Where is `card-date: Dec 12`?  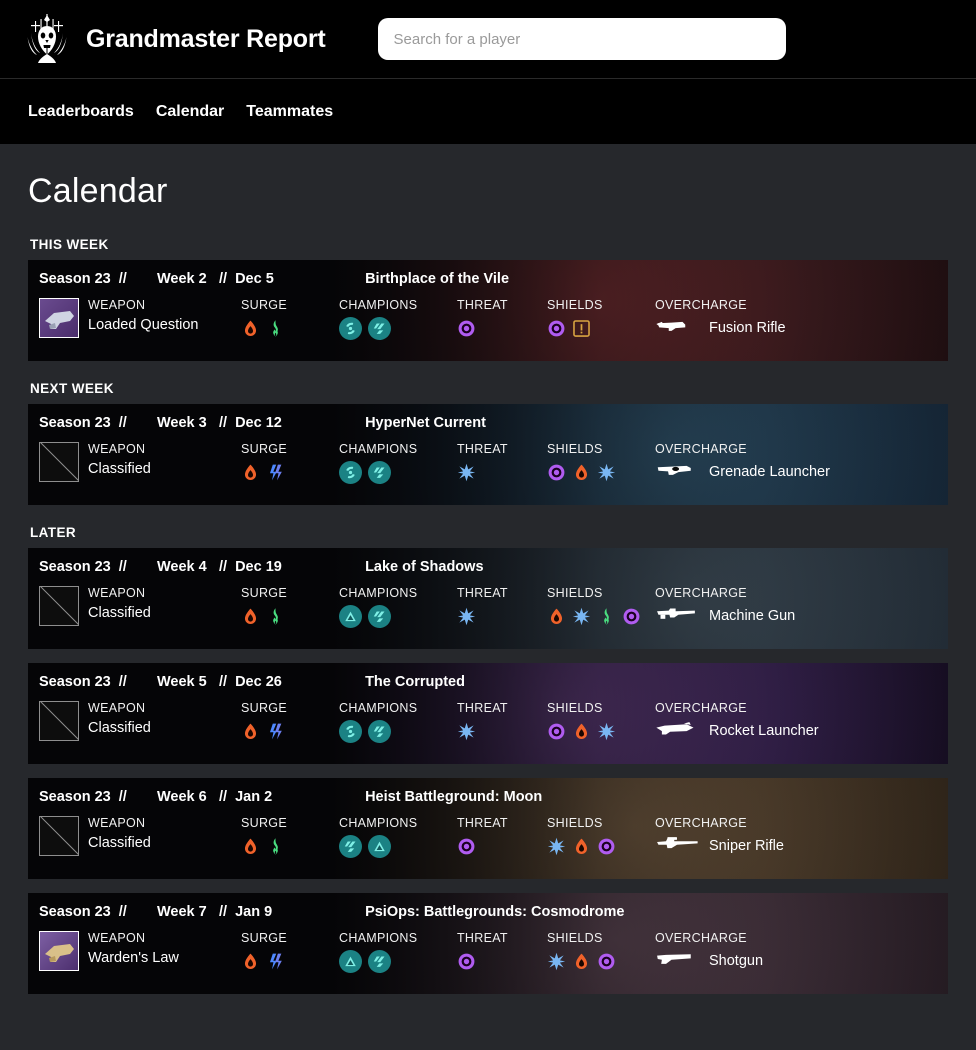 card-date: Dec 12 is located at coordinates (258, 423).